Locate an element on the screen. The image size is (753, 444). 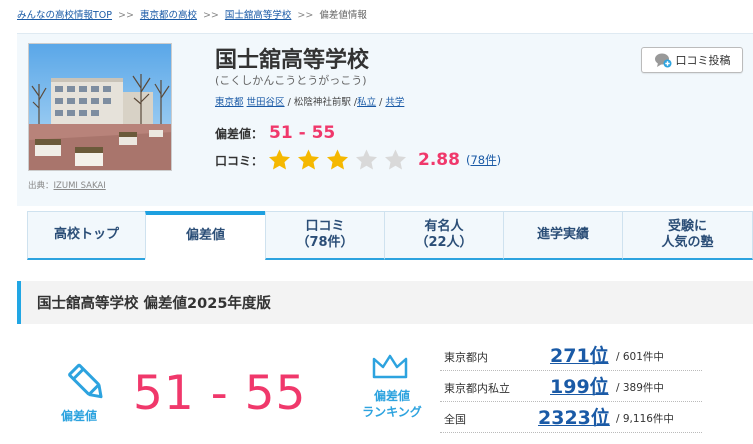
tab-reviews: 口コミ （78件） is located at coordinates (325, 235).